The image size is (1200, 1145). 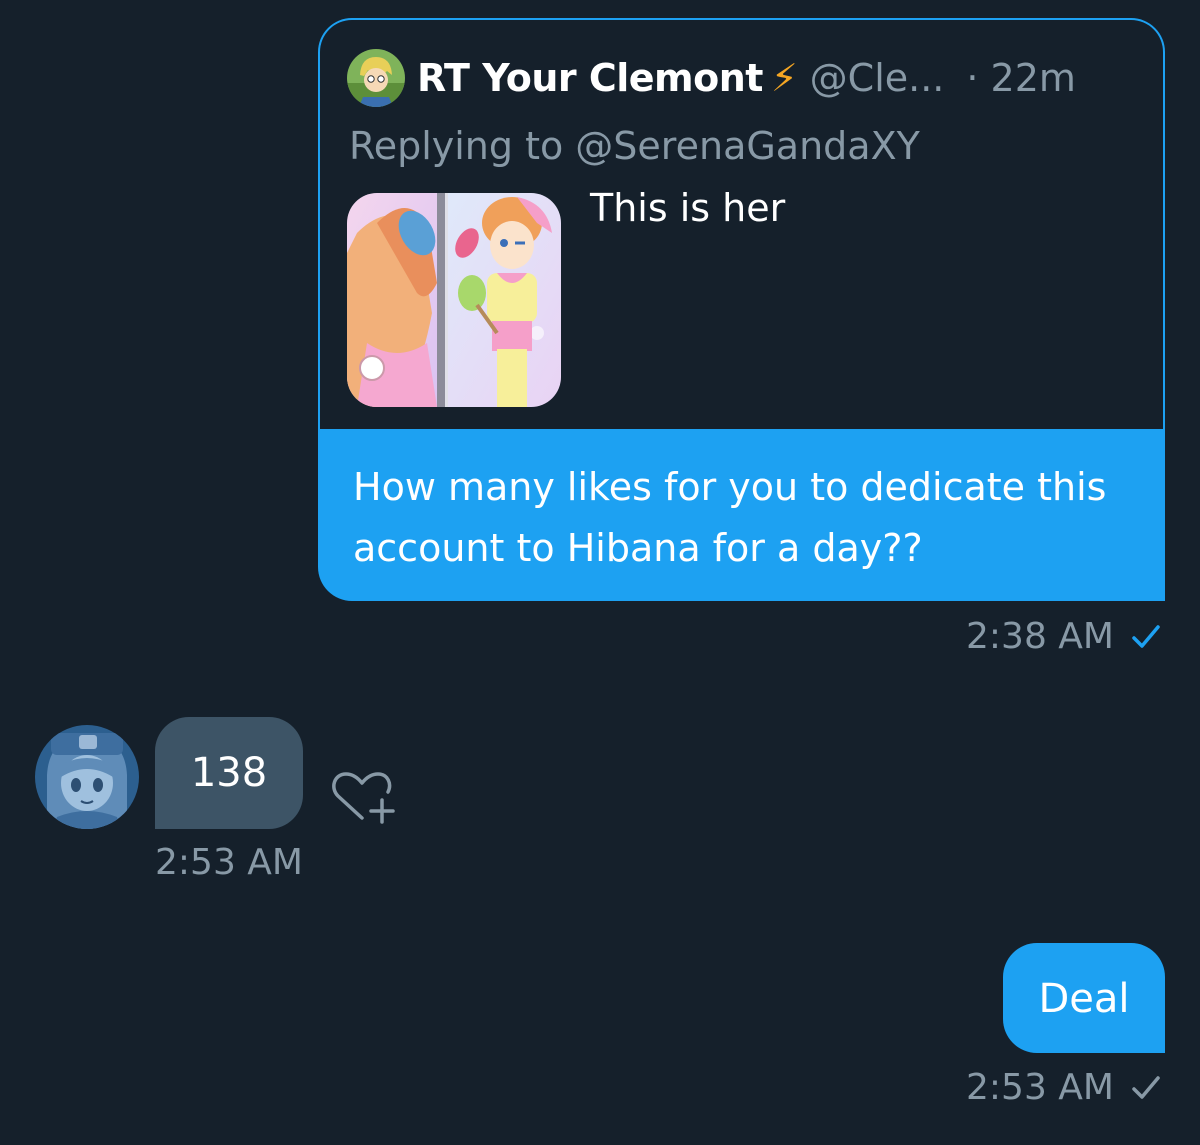 What do you see at coordinates (784, 78) in the screenshot?
I see `lightning-badge-icon: ⚡` at bounding box center [784, 78].